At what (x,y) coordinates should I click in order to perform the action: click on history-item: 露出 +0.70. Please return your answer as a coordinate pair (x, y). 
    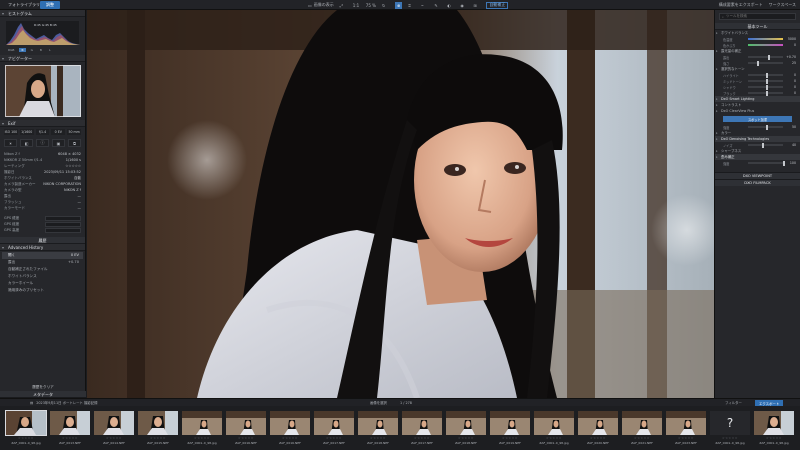
    Looking at the image, I should click on (42, 262).